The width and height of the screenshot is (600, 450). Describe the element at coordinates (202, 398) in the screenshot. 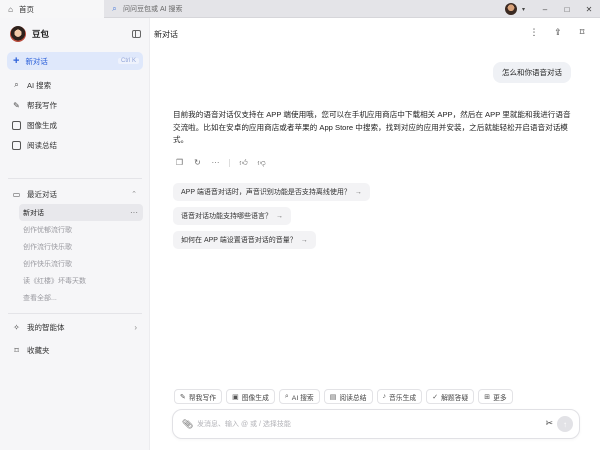

I see `skill-label: 帮我写作` at that location.